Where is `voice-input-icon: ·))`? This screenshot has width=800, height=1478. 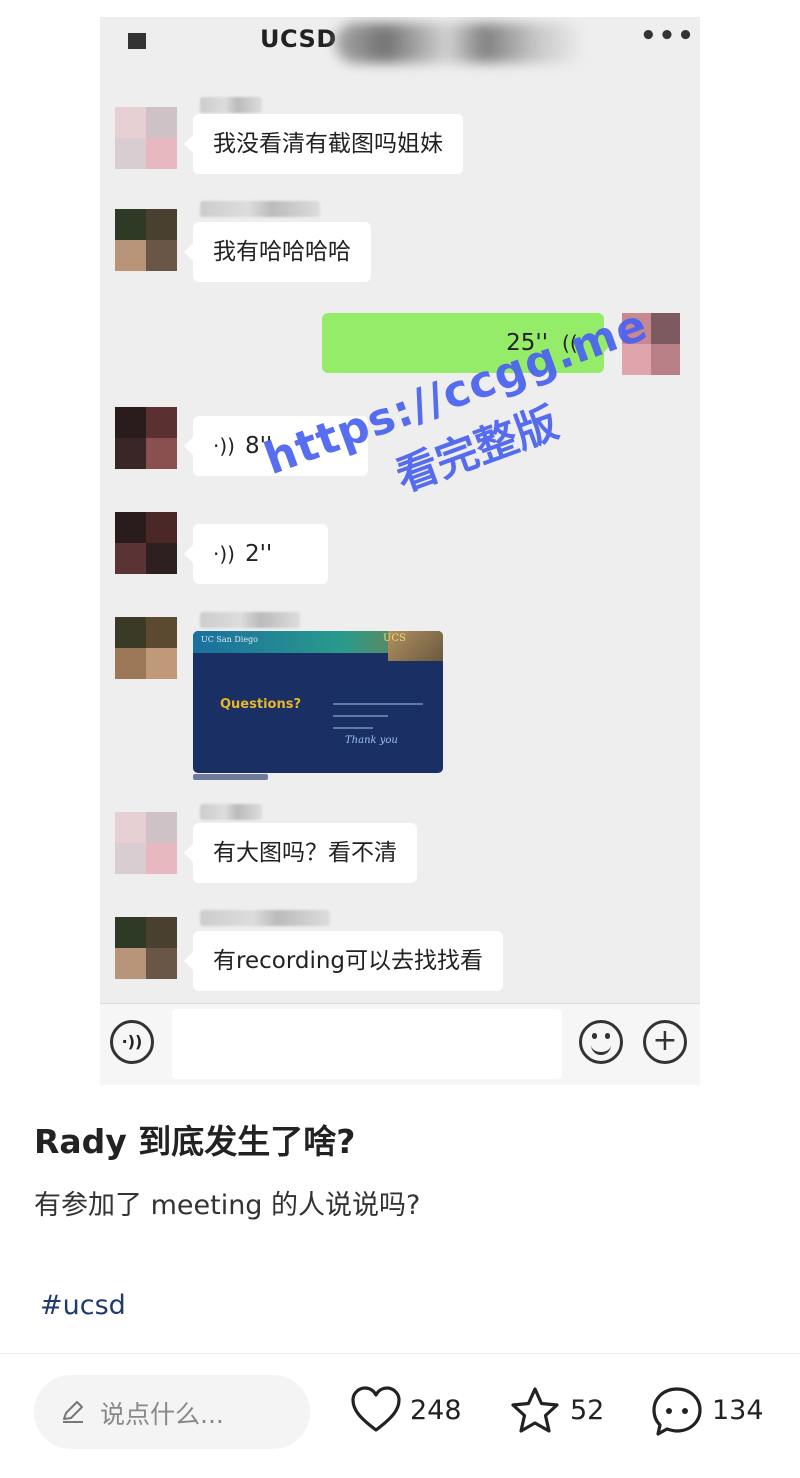 voice-input-icon: ·)) is located at coordinates (132, 1042).